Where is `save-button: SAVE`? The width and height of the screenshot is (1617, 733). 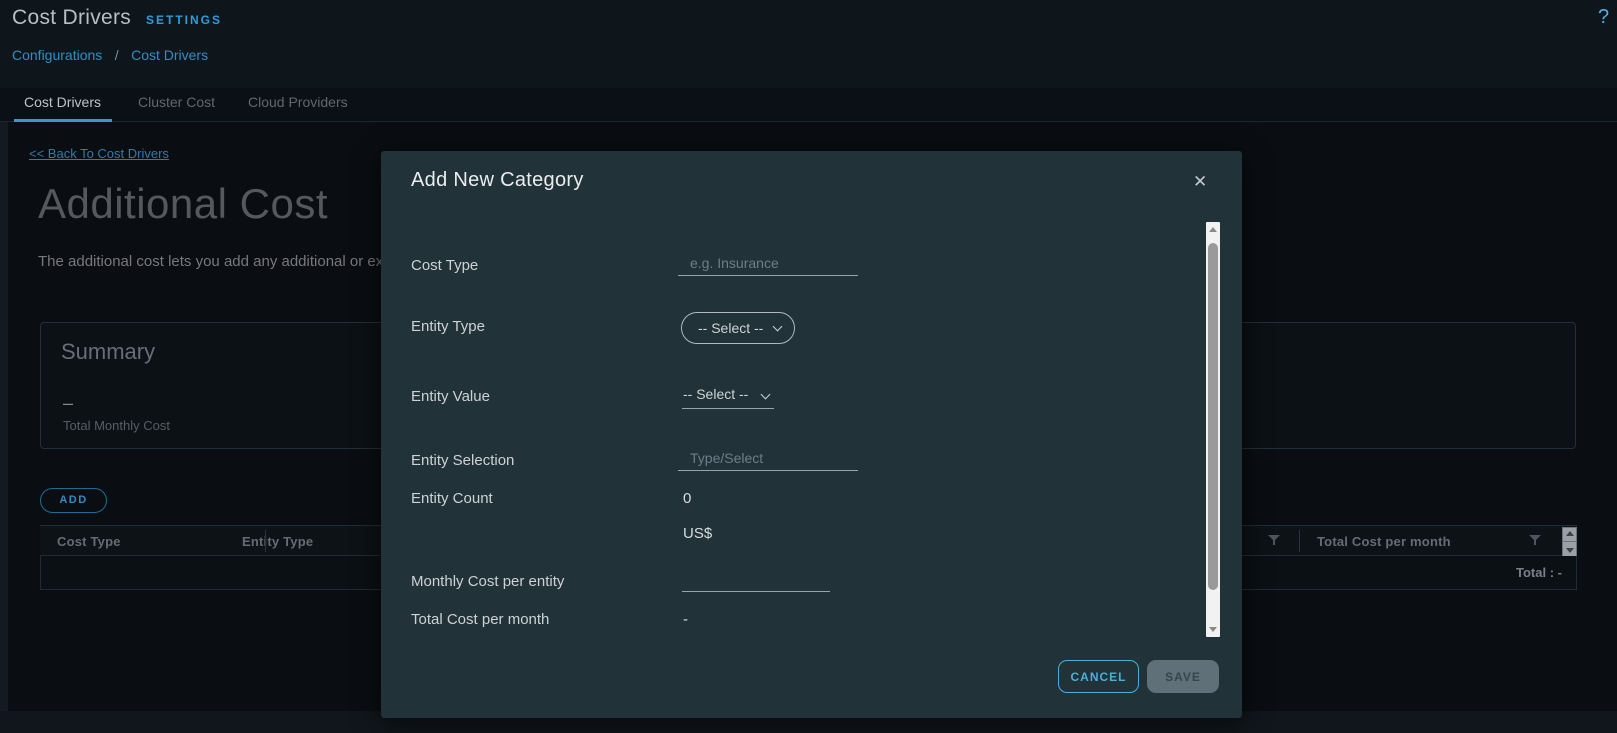 save-button: SAVE is located at coordinates (1183, 676).